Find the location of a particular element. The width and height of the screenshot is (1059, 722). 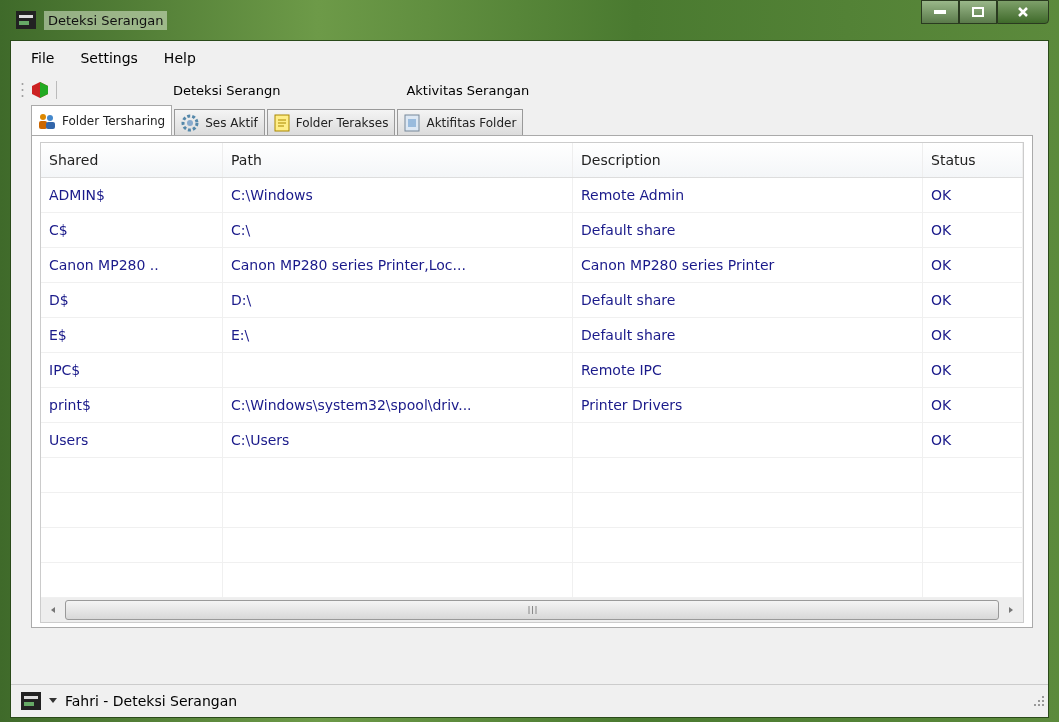

table-cell: Users is located at coordinates (69, 440).